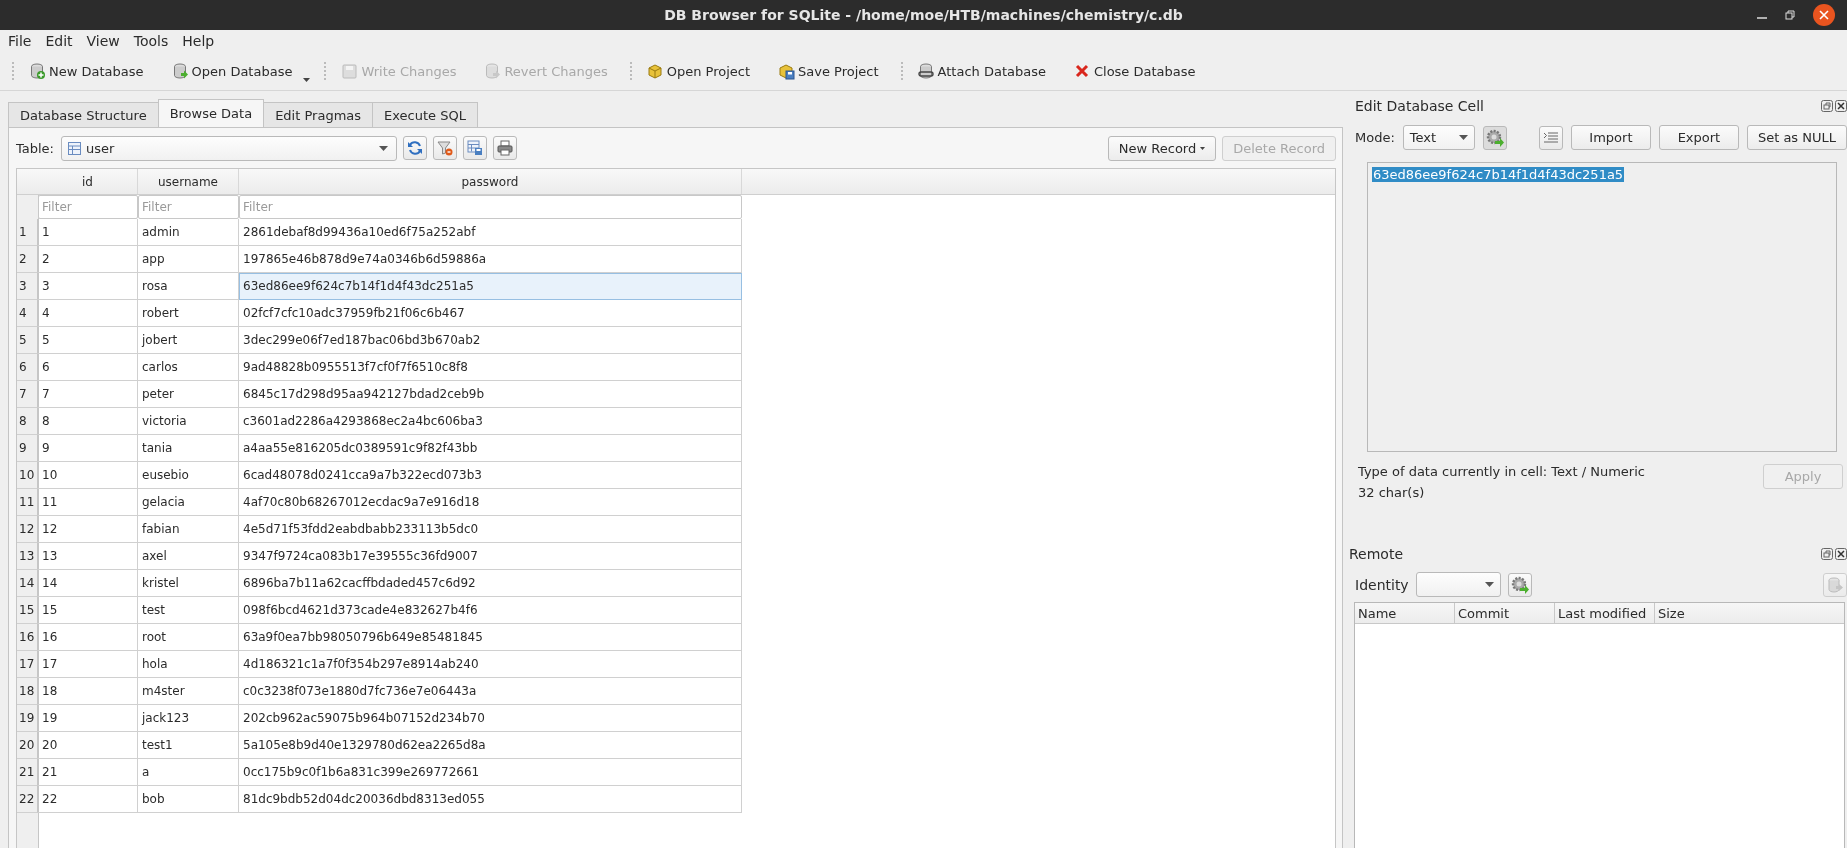  Describe the element at coordinates (88, 232) in the screenshot. I see `table-cell: 1` at that location.